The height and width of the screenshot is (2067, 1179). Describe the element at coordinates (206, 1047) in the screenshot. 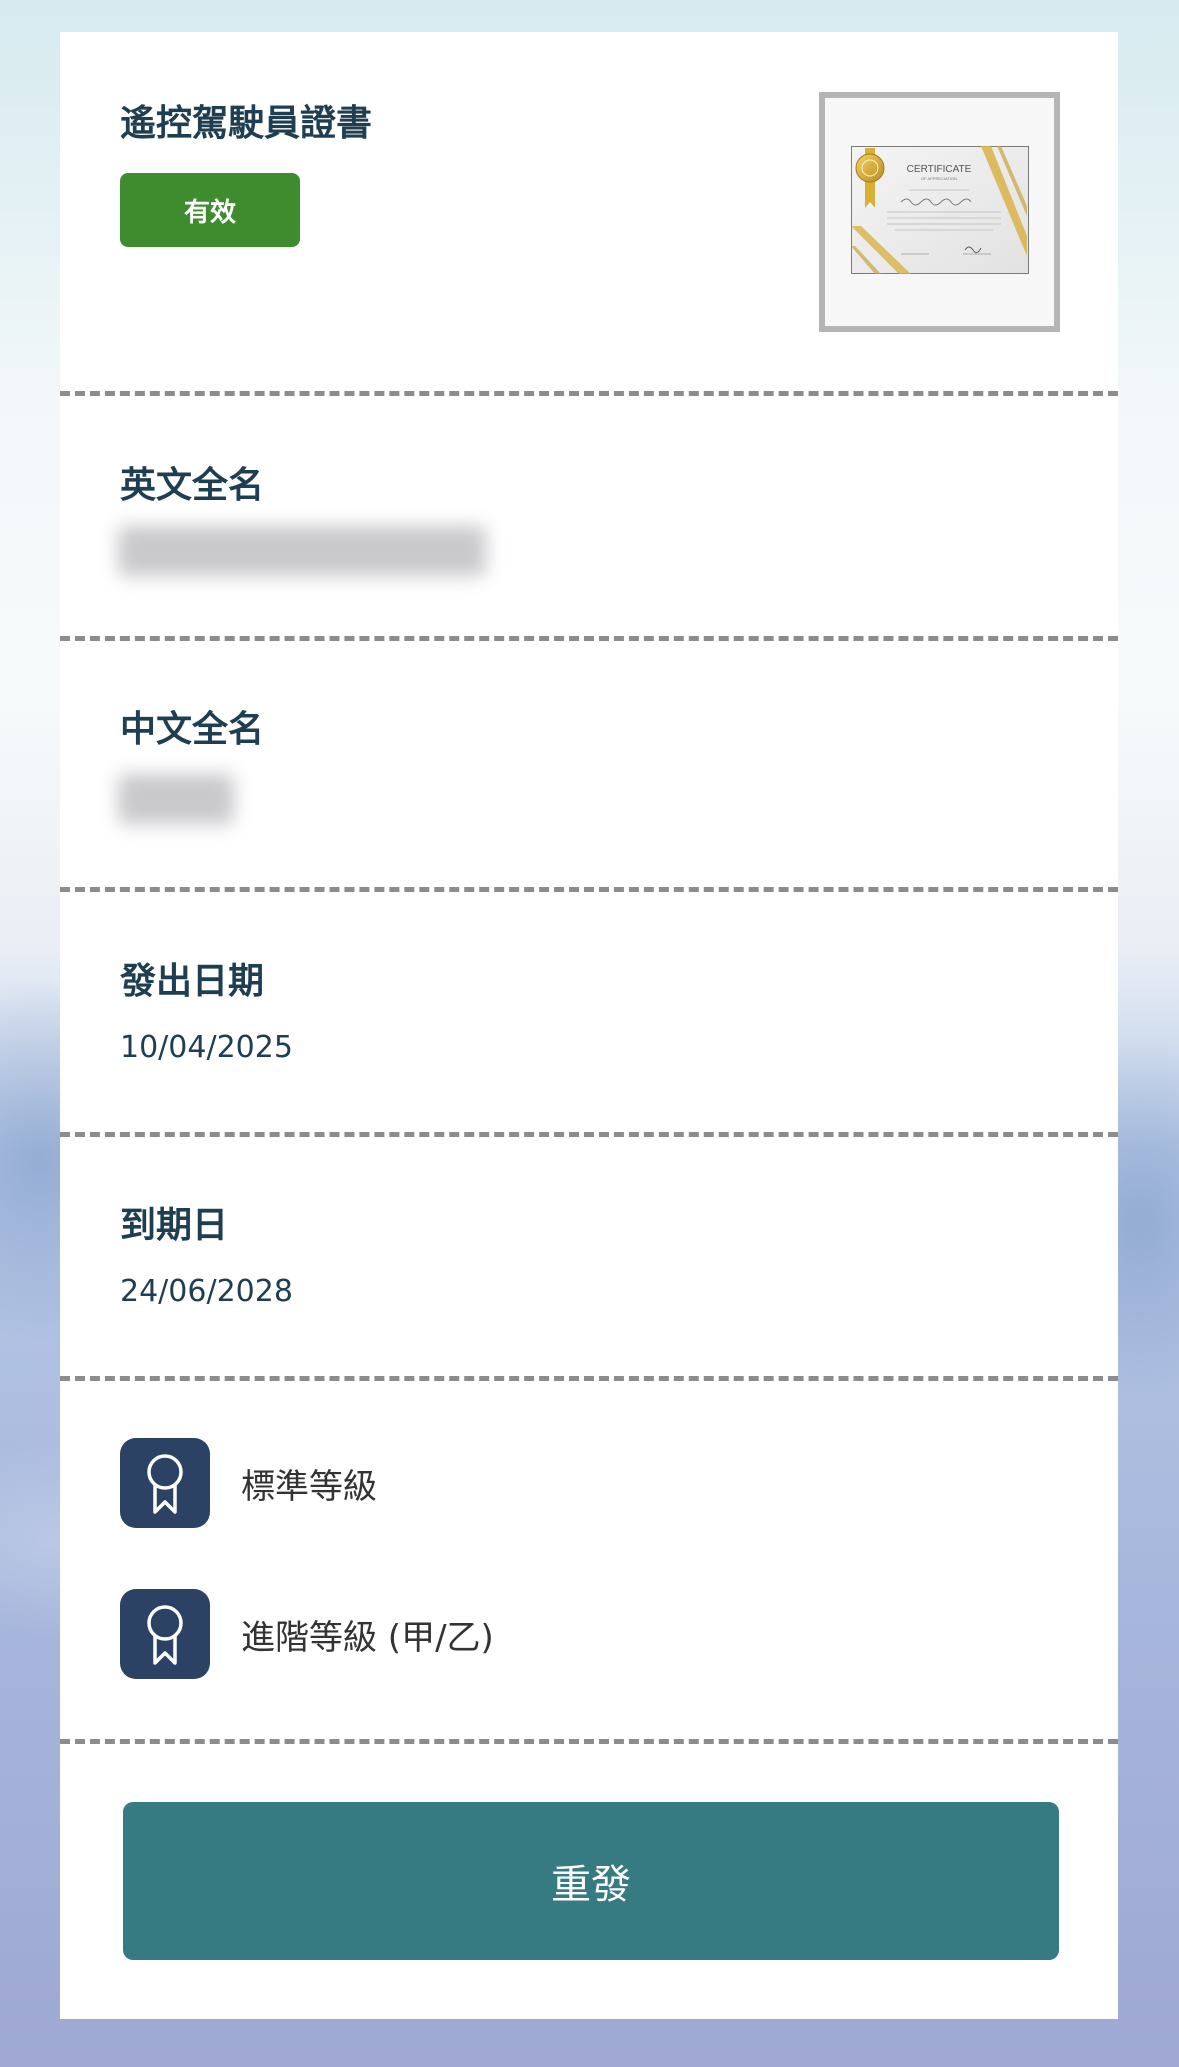

I see `issue-date-value: 10/04/2025` at that location.